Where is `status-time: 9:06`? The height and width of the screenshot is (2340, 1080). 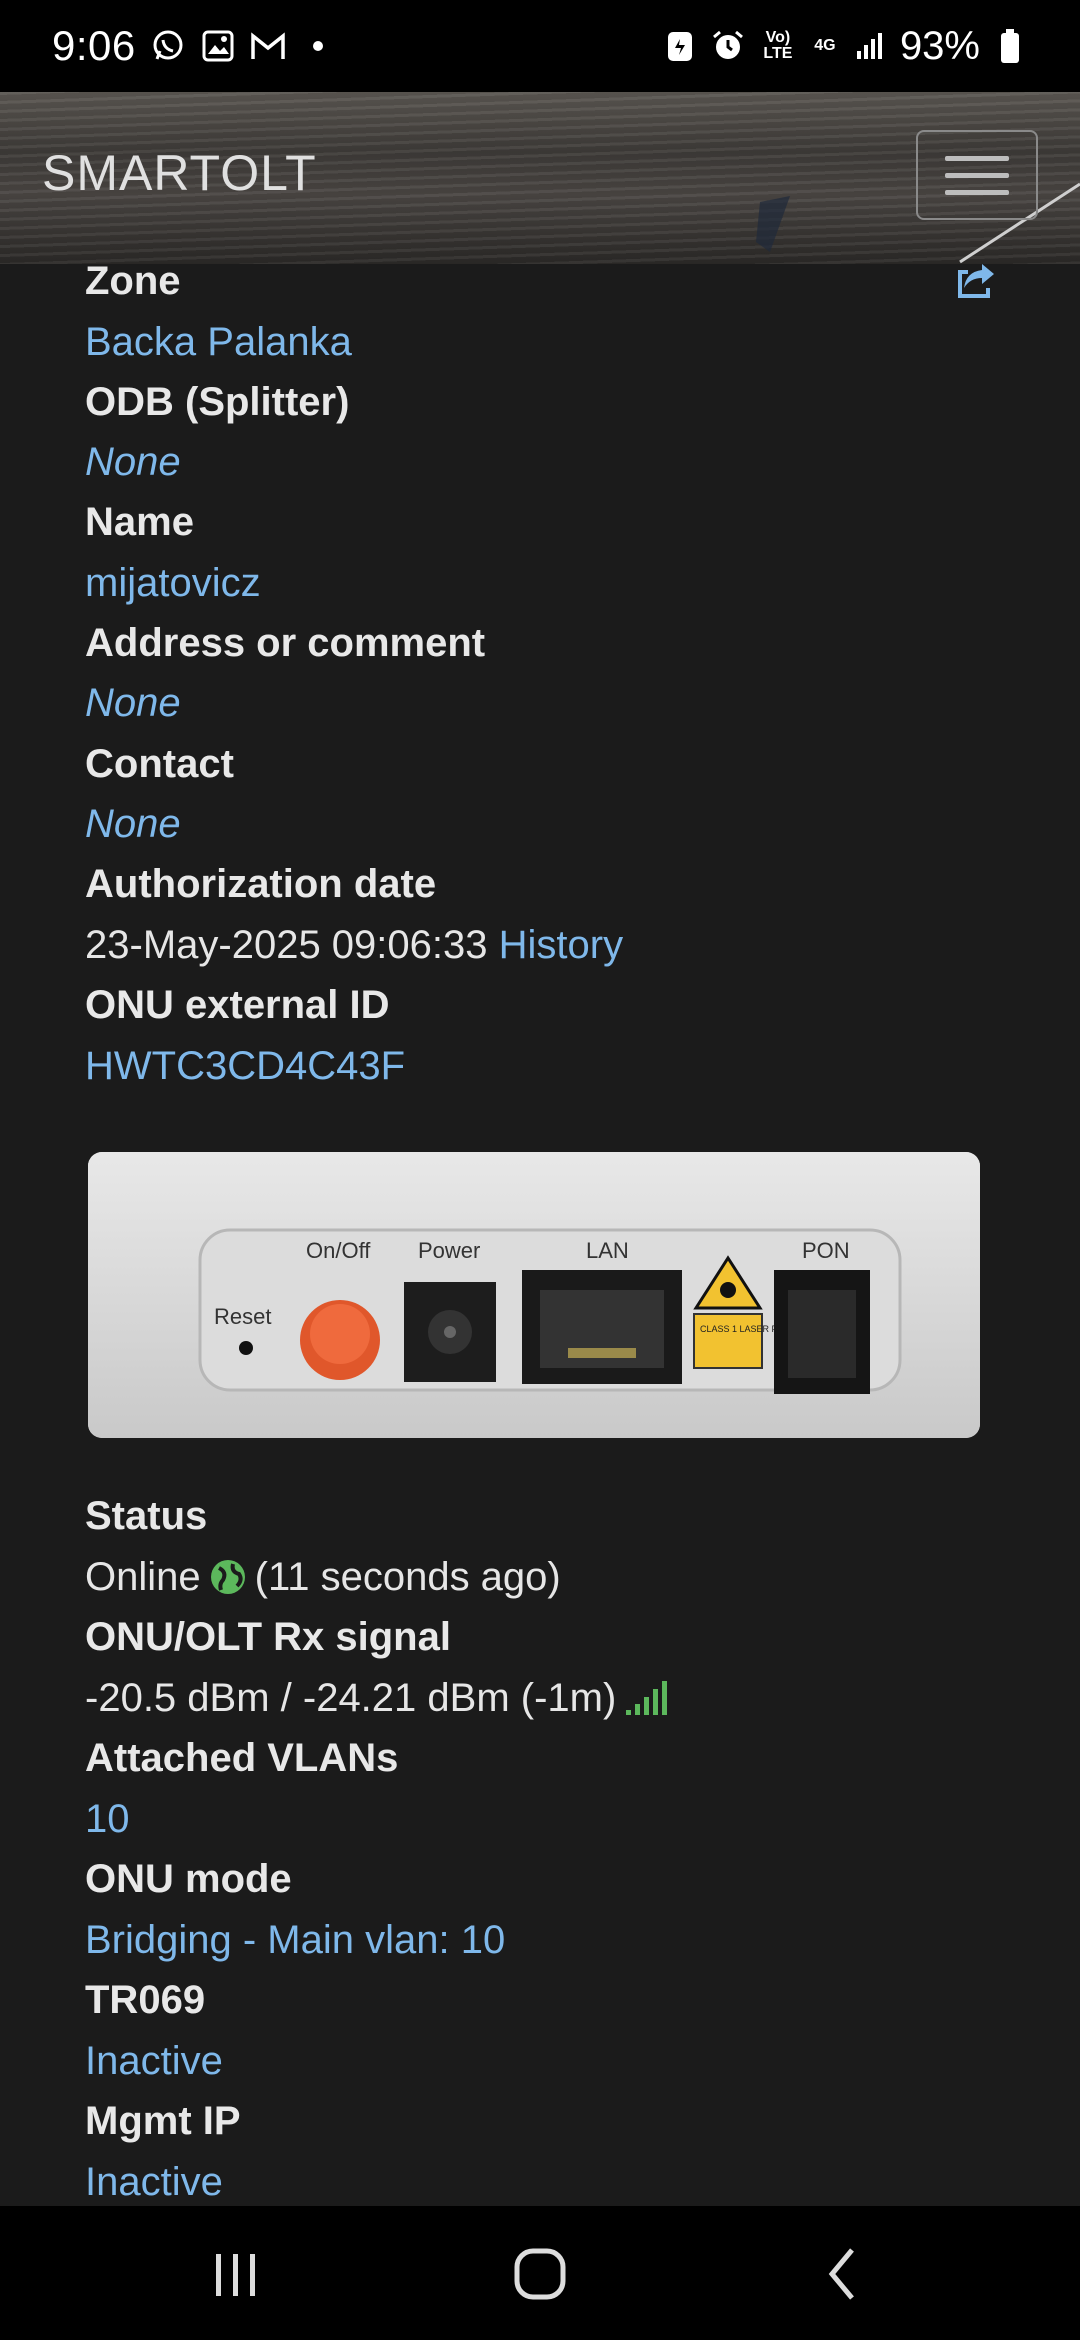
status-time: 9:06 is located at coordinates (94, 45).